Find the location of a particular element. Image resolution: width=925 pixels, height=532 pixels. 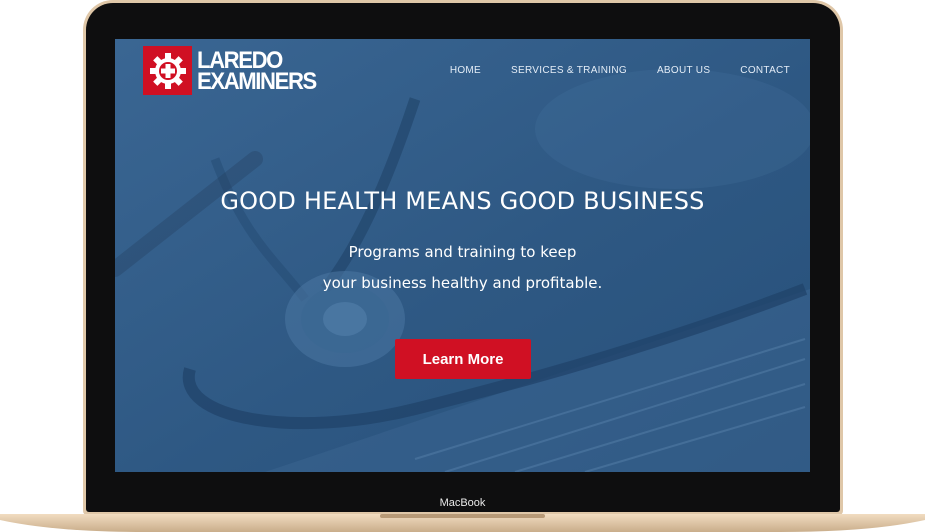

nav-home: HOME is located at coordinates (465, 70).